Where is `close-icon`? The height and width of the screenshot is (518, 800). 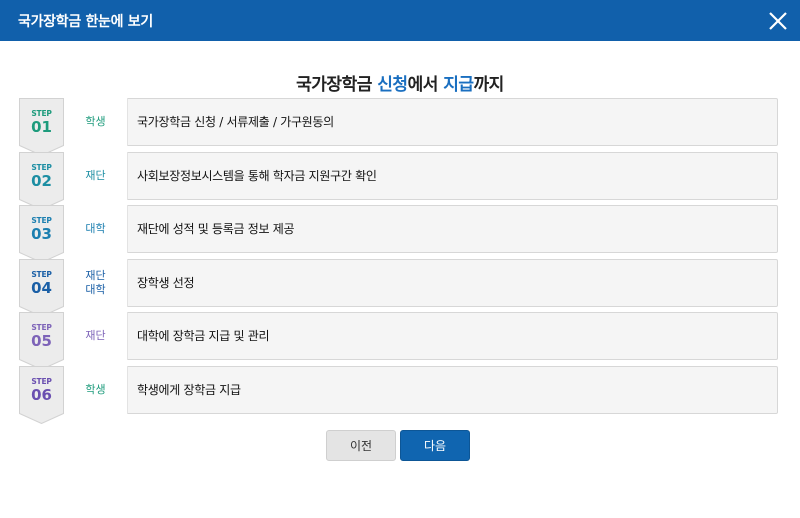 close-icon is located at coordinates (778, 21).